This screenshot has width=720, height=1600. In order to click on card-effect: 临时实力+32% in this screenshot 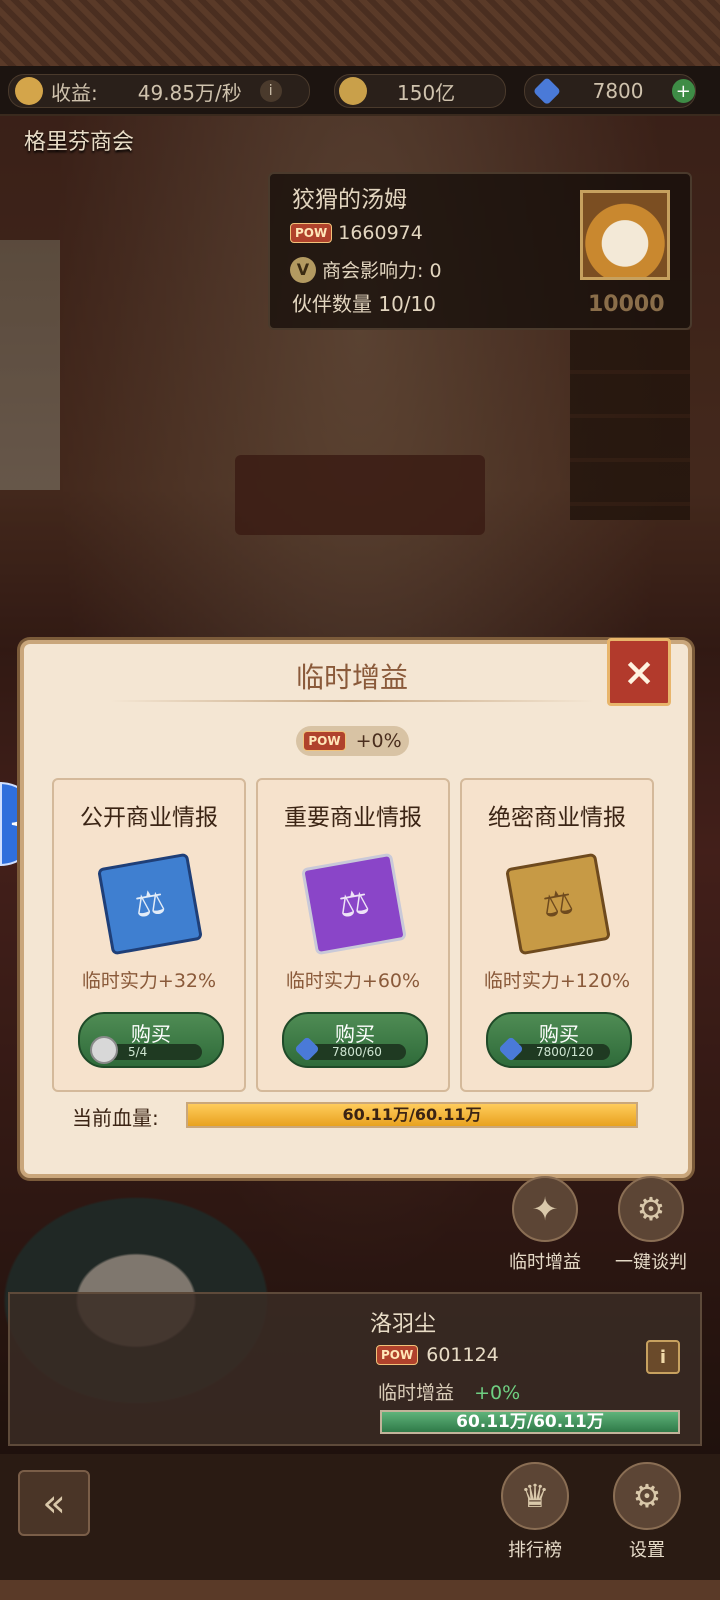, I will do `click(149, 981)`.